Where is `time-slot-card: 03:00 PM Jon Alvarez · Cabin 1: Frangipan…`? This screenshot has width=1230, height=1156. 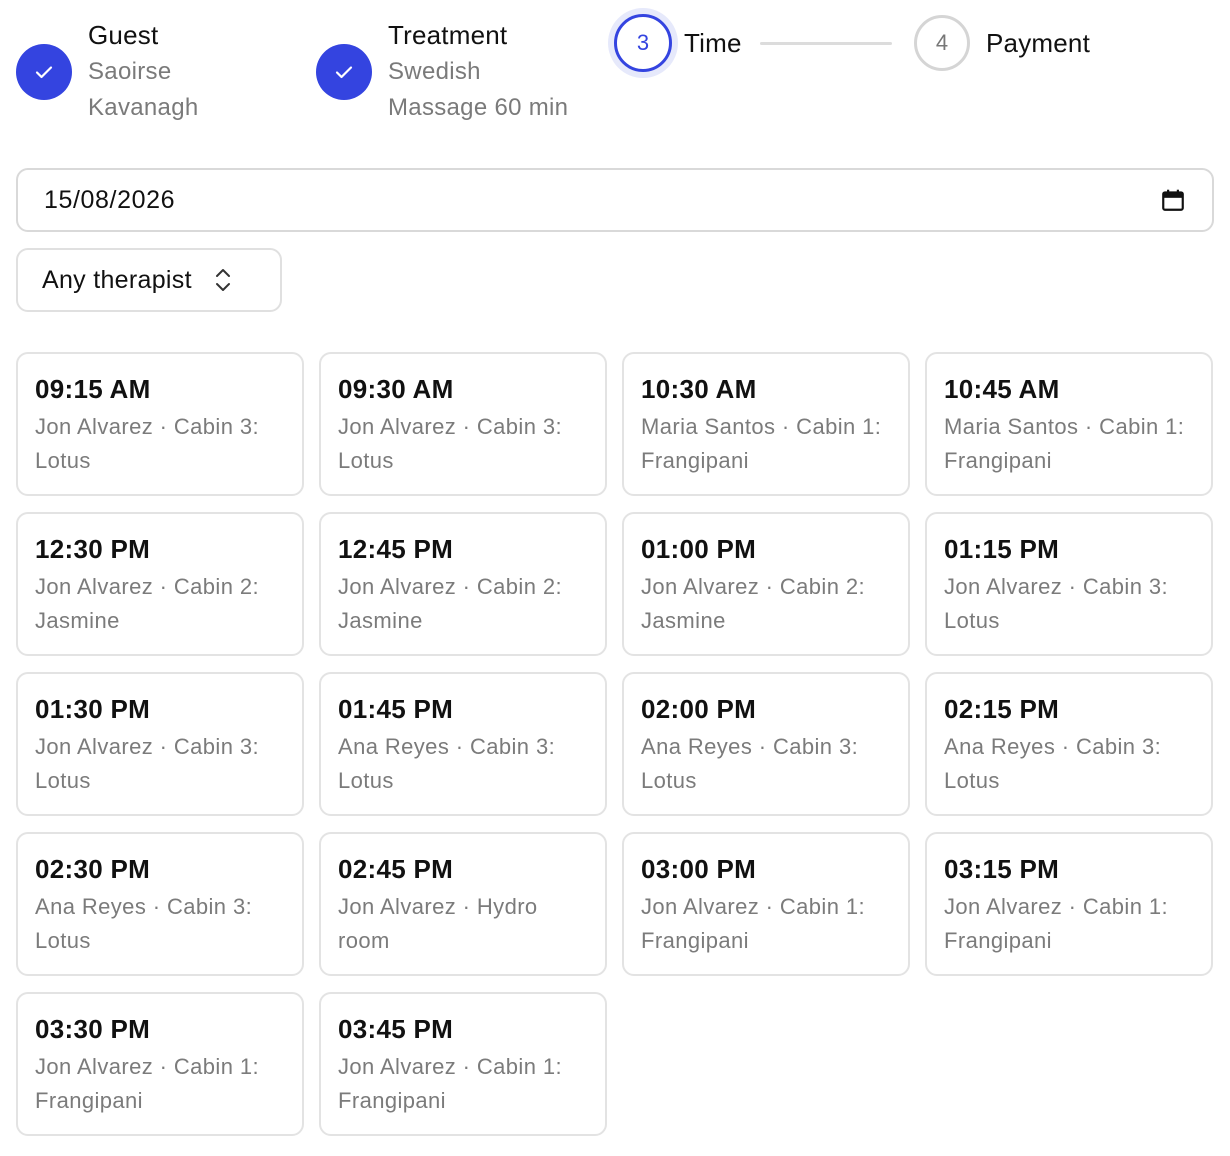
time-slot-card: 03:00 PM Jon Alvarez · Cabin 1: Frangipan… is located at coordinates (766, 904).